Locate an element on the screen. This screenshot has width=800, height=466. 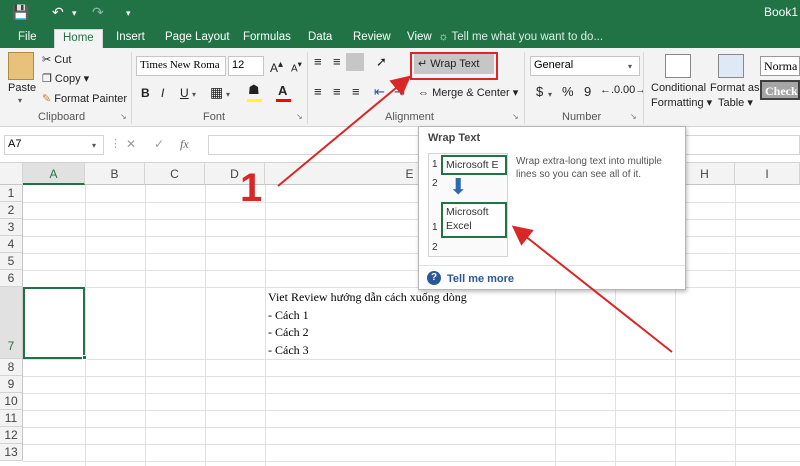
annotation-arrow-to-wrap-text is located at coordinates (344, 131).